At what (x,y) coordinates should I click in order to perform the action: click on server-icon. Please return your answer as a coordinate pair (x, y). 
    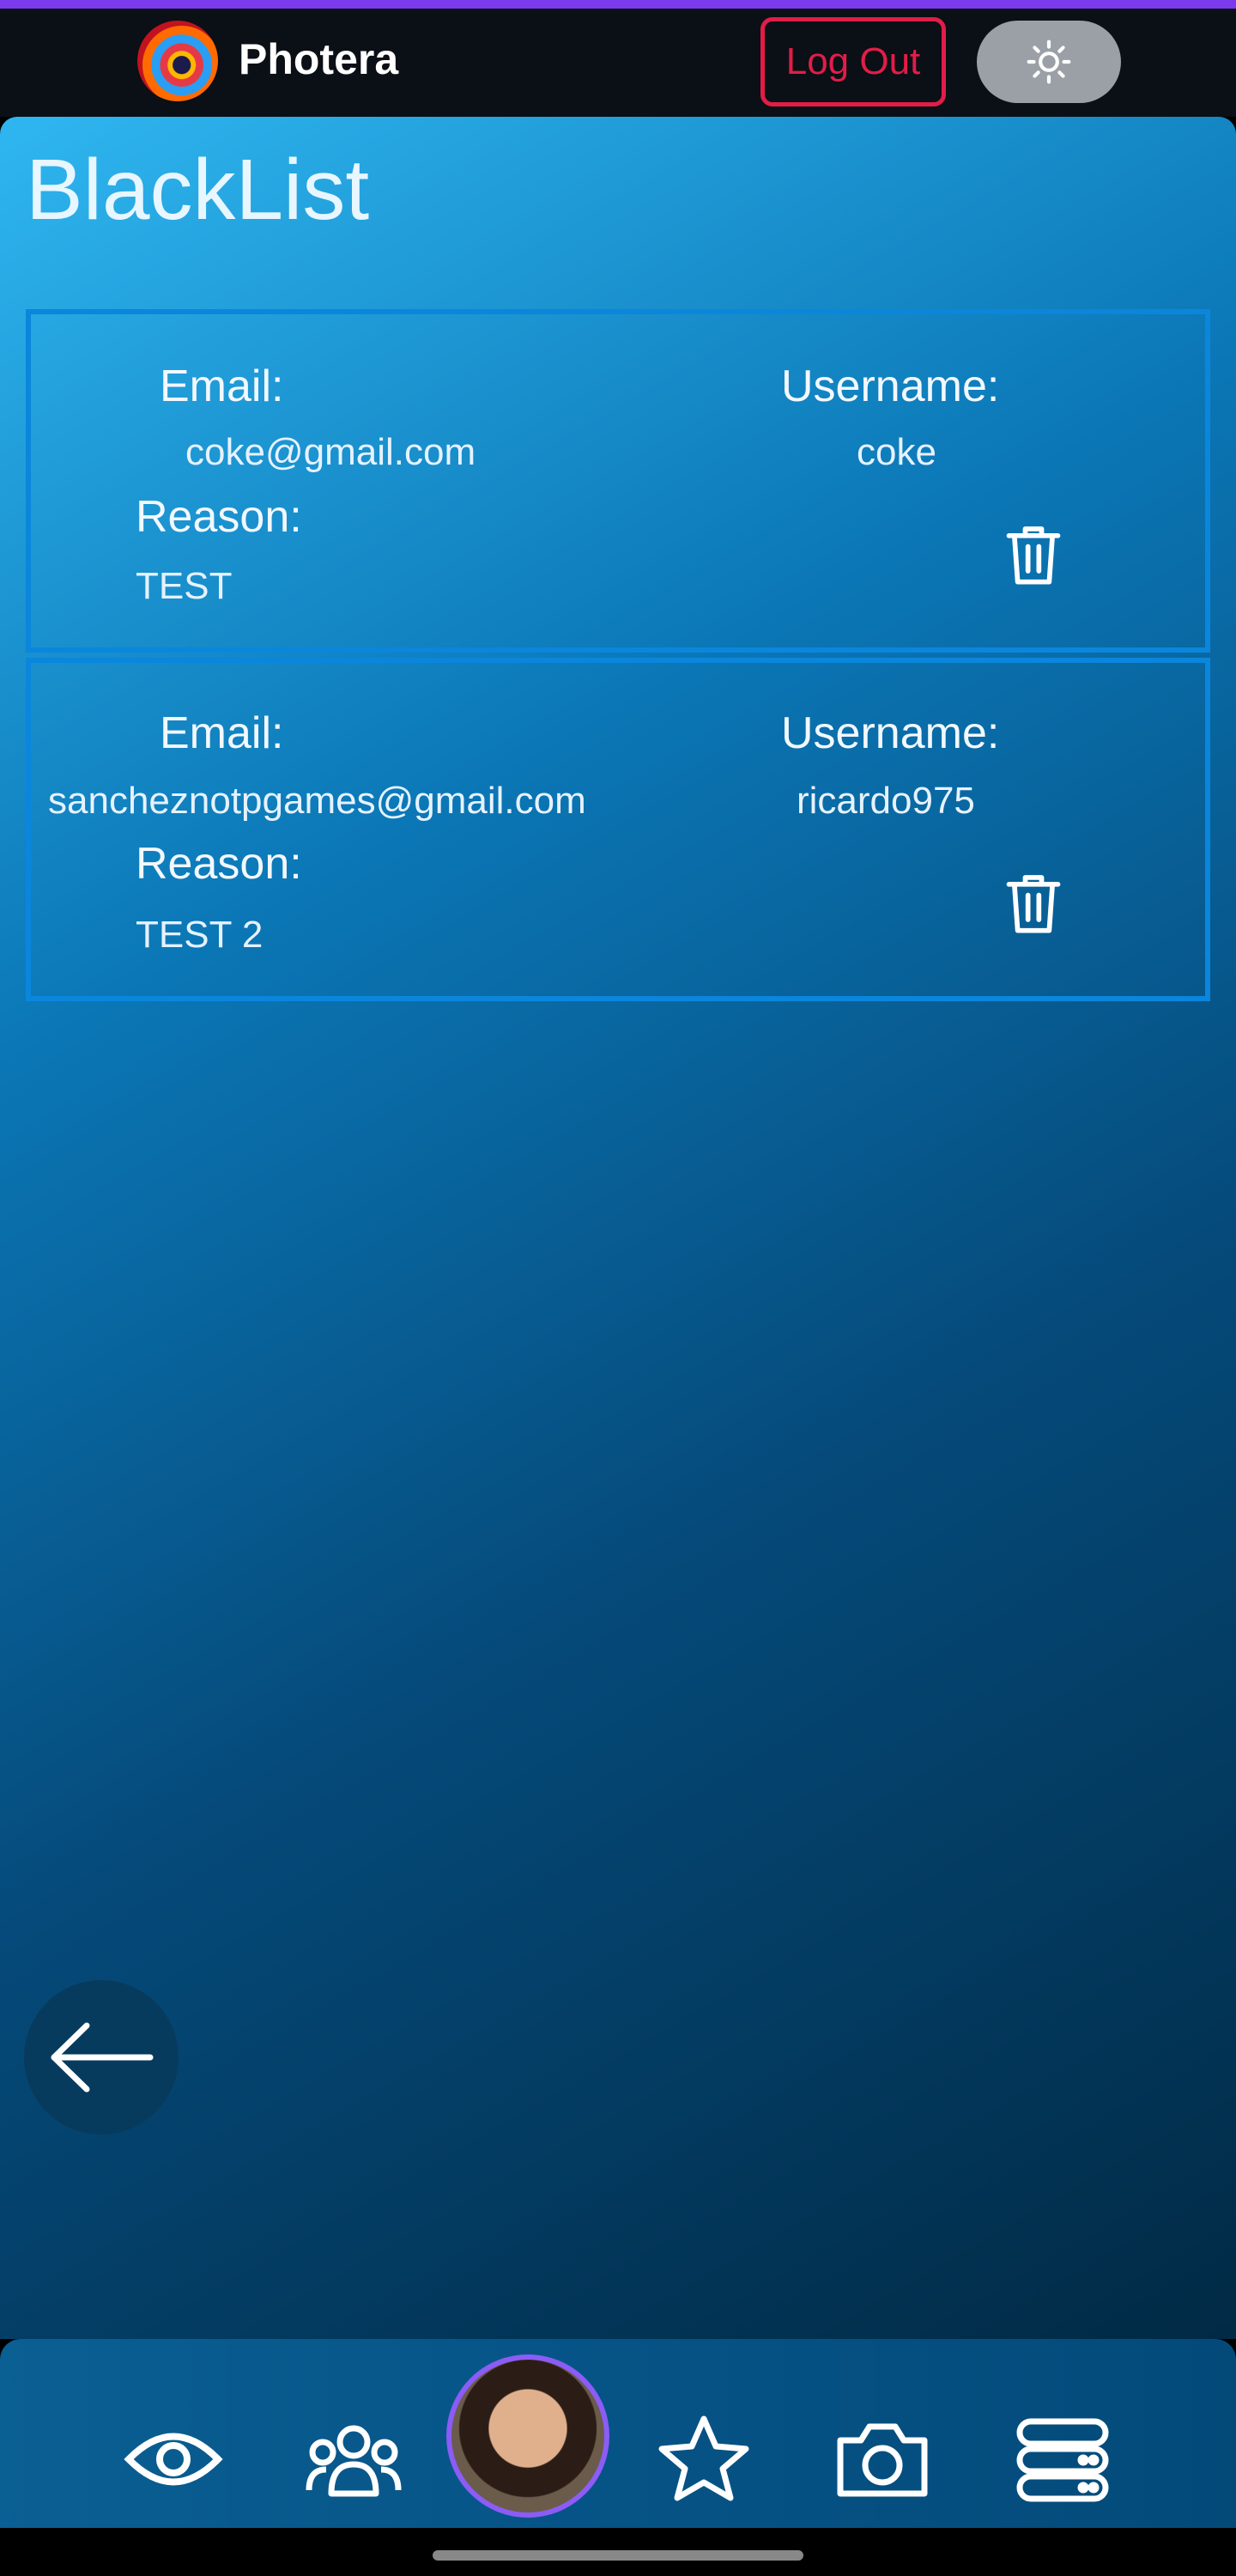
    Looking at the image, I should click on (1062, 2460).